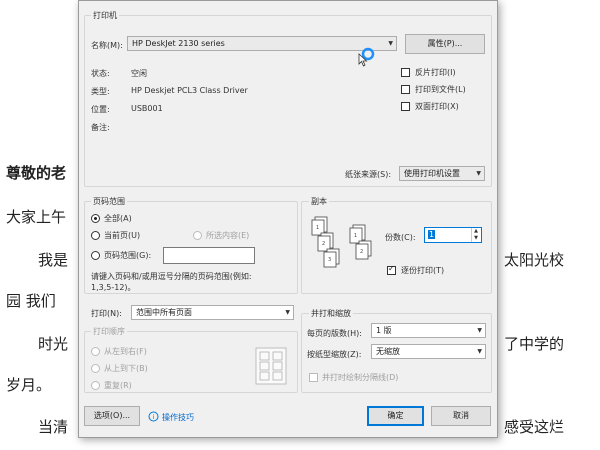  I want to click on collate-label: 逐份打印(T), so click(423, 270).